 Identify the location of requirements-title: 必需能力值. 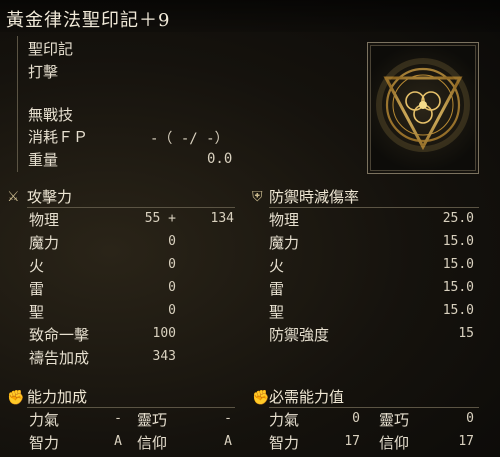
(307, 397).